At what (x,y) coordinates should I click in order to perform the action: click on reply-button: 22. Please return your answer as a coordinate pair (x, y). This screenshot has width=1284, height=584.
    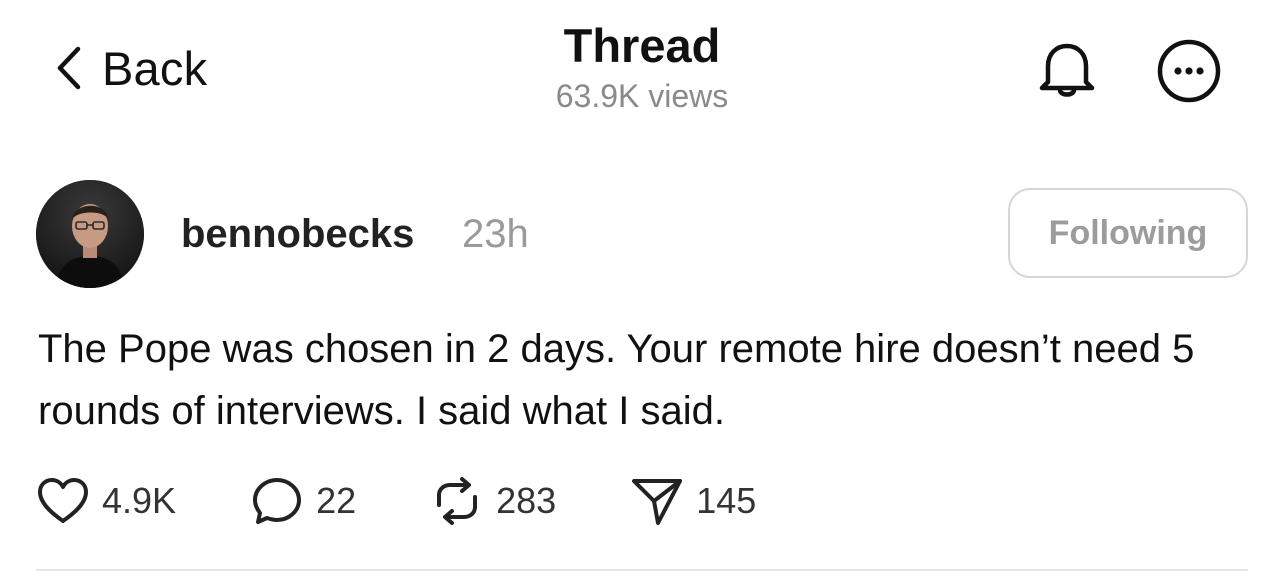
    Looking at the image, I should click on (303, 501).